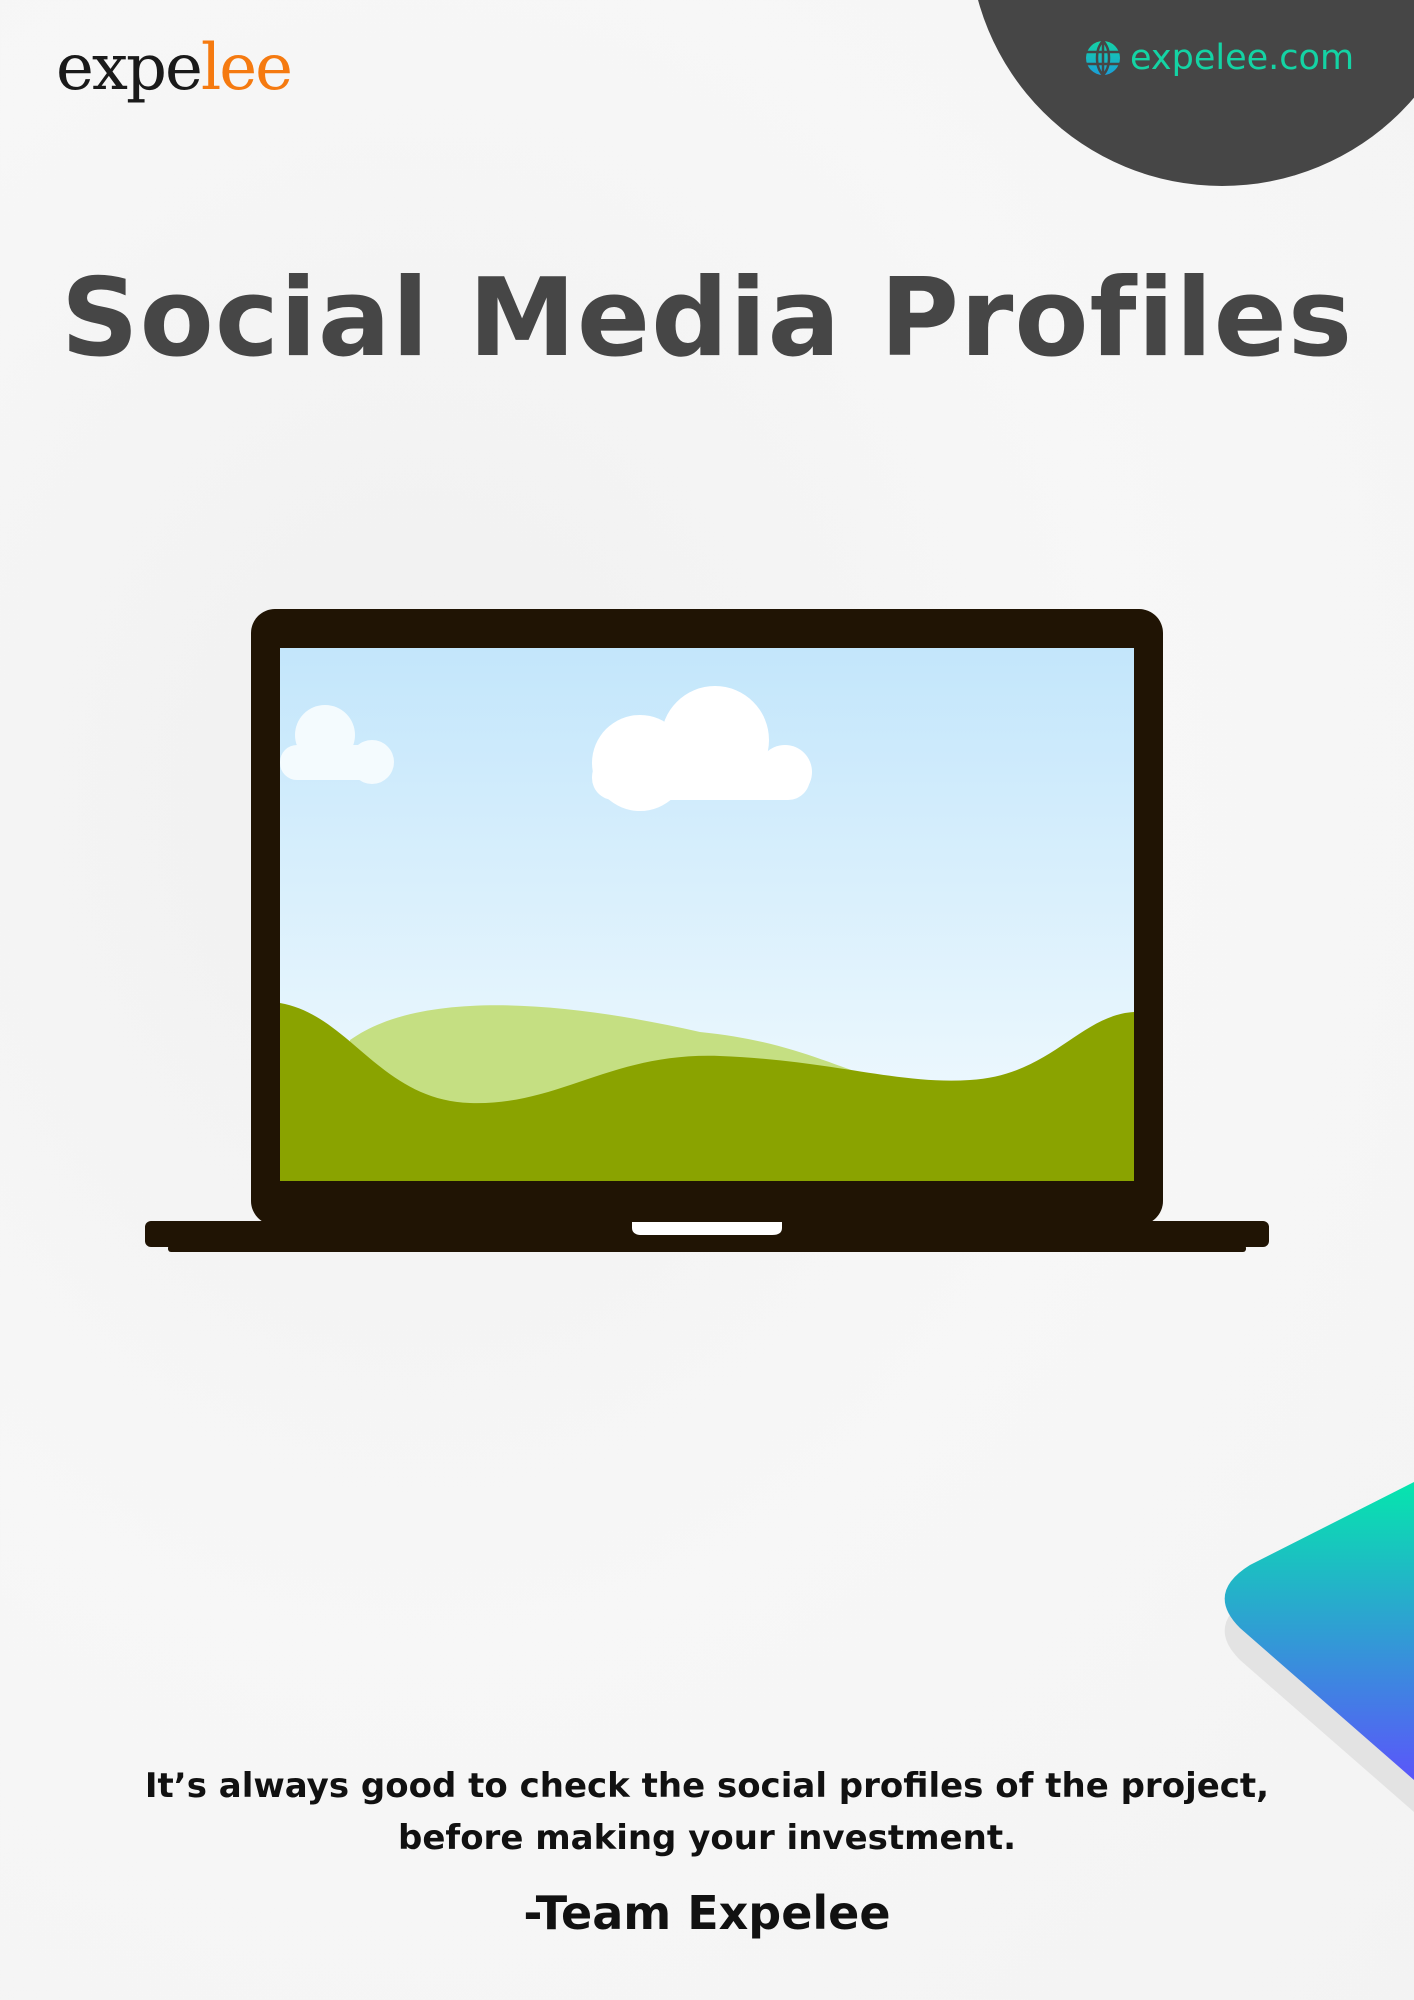 This screenshot has height=2000, width=1414. I want to click on gradient-corner-decoration, so click(1319, 1647).